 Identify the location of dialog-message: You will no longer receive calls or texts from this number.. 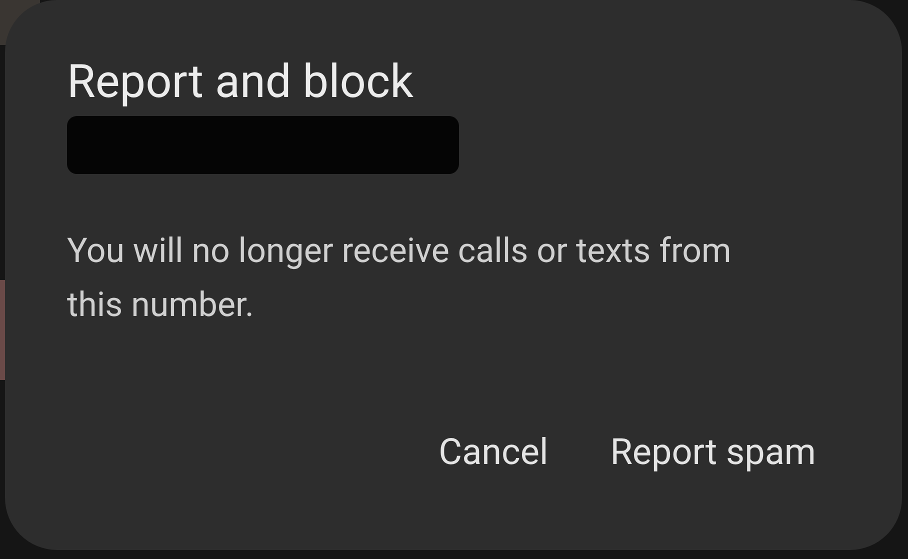
(399, 278).